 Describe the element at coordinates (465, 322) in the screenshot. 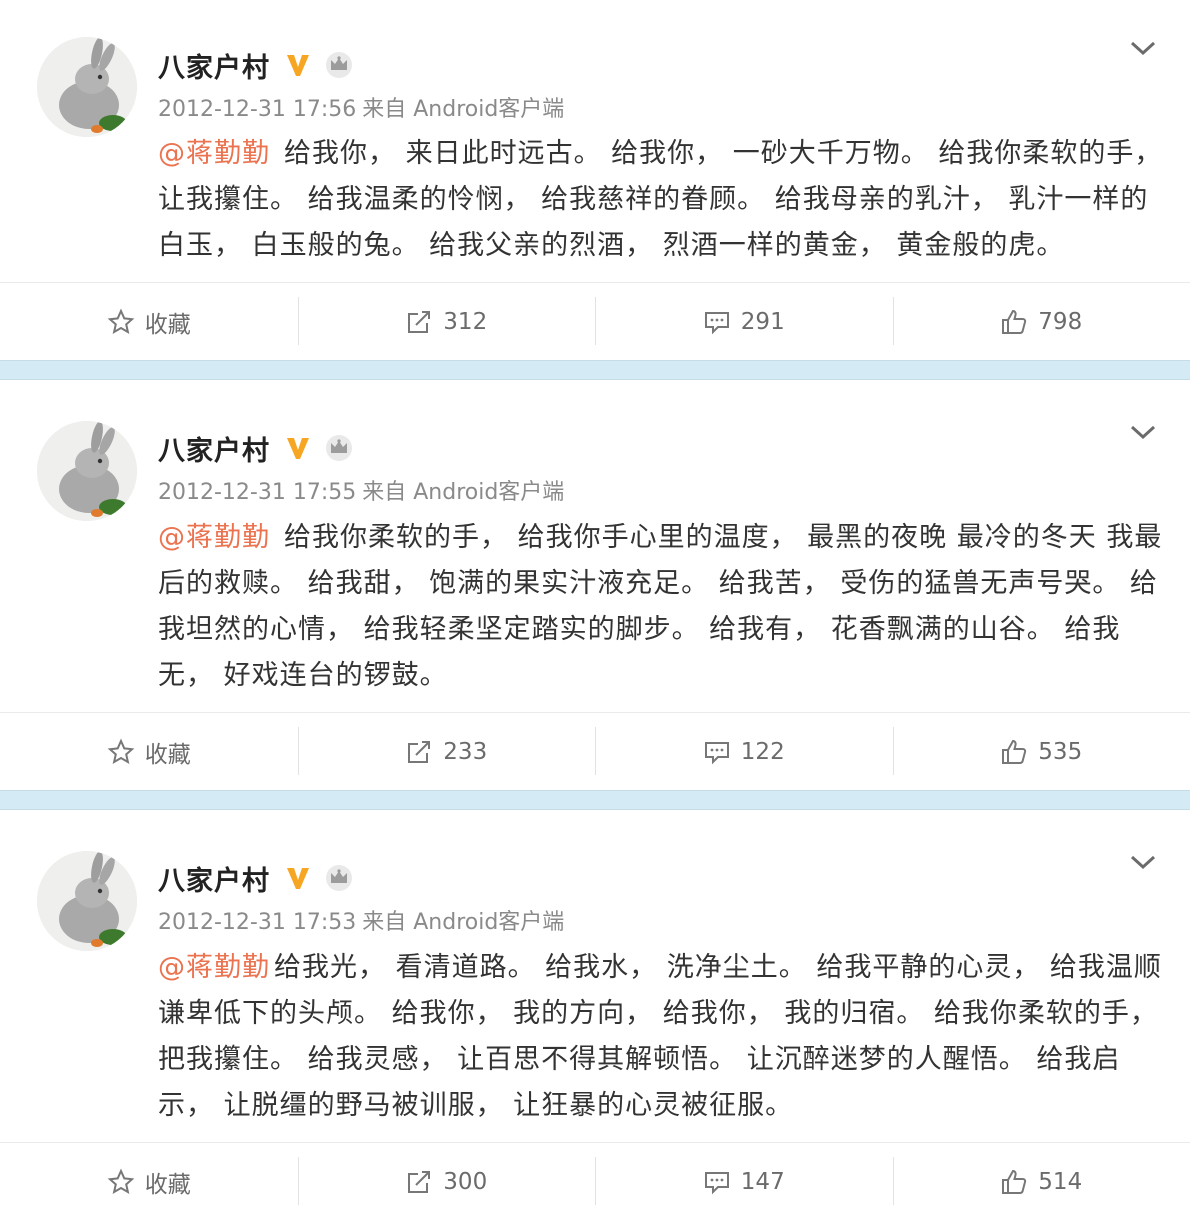

I see `repost-count: 312` at that location.